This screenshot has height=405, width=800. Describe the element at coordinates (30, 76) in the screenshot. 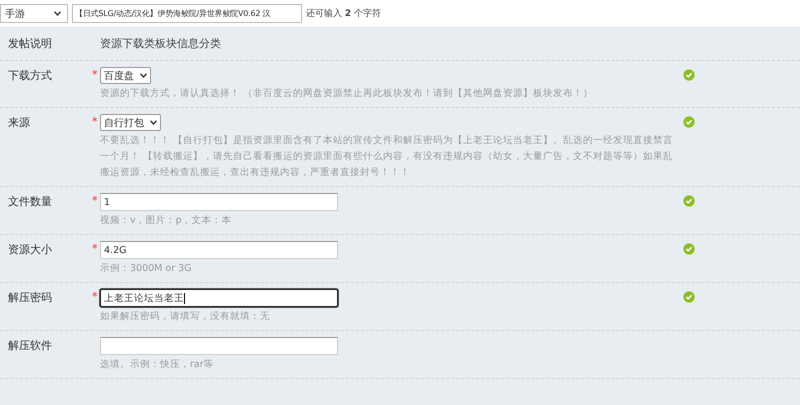

I see `field-label: 下载方式` at that location.